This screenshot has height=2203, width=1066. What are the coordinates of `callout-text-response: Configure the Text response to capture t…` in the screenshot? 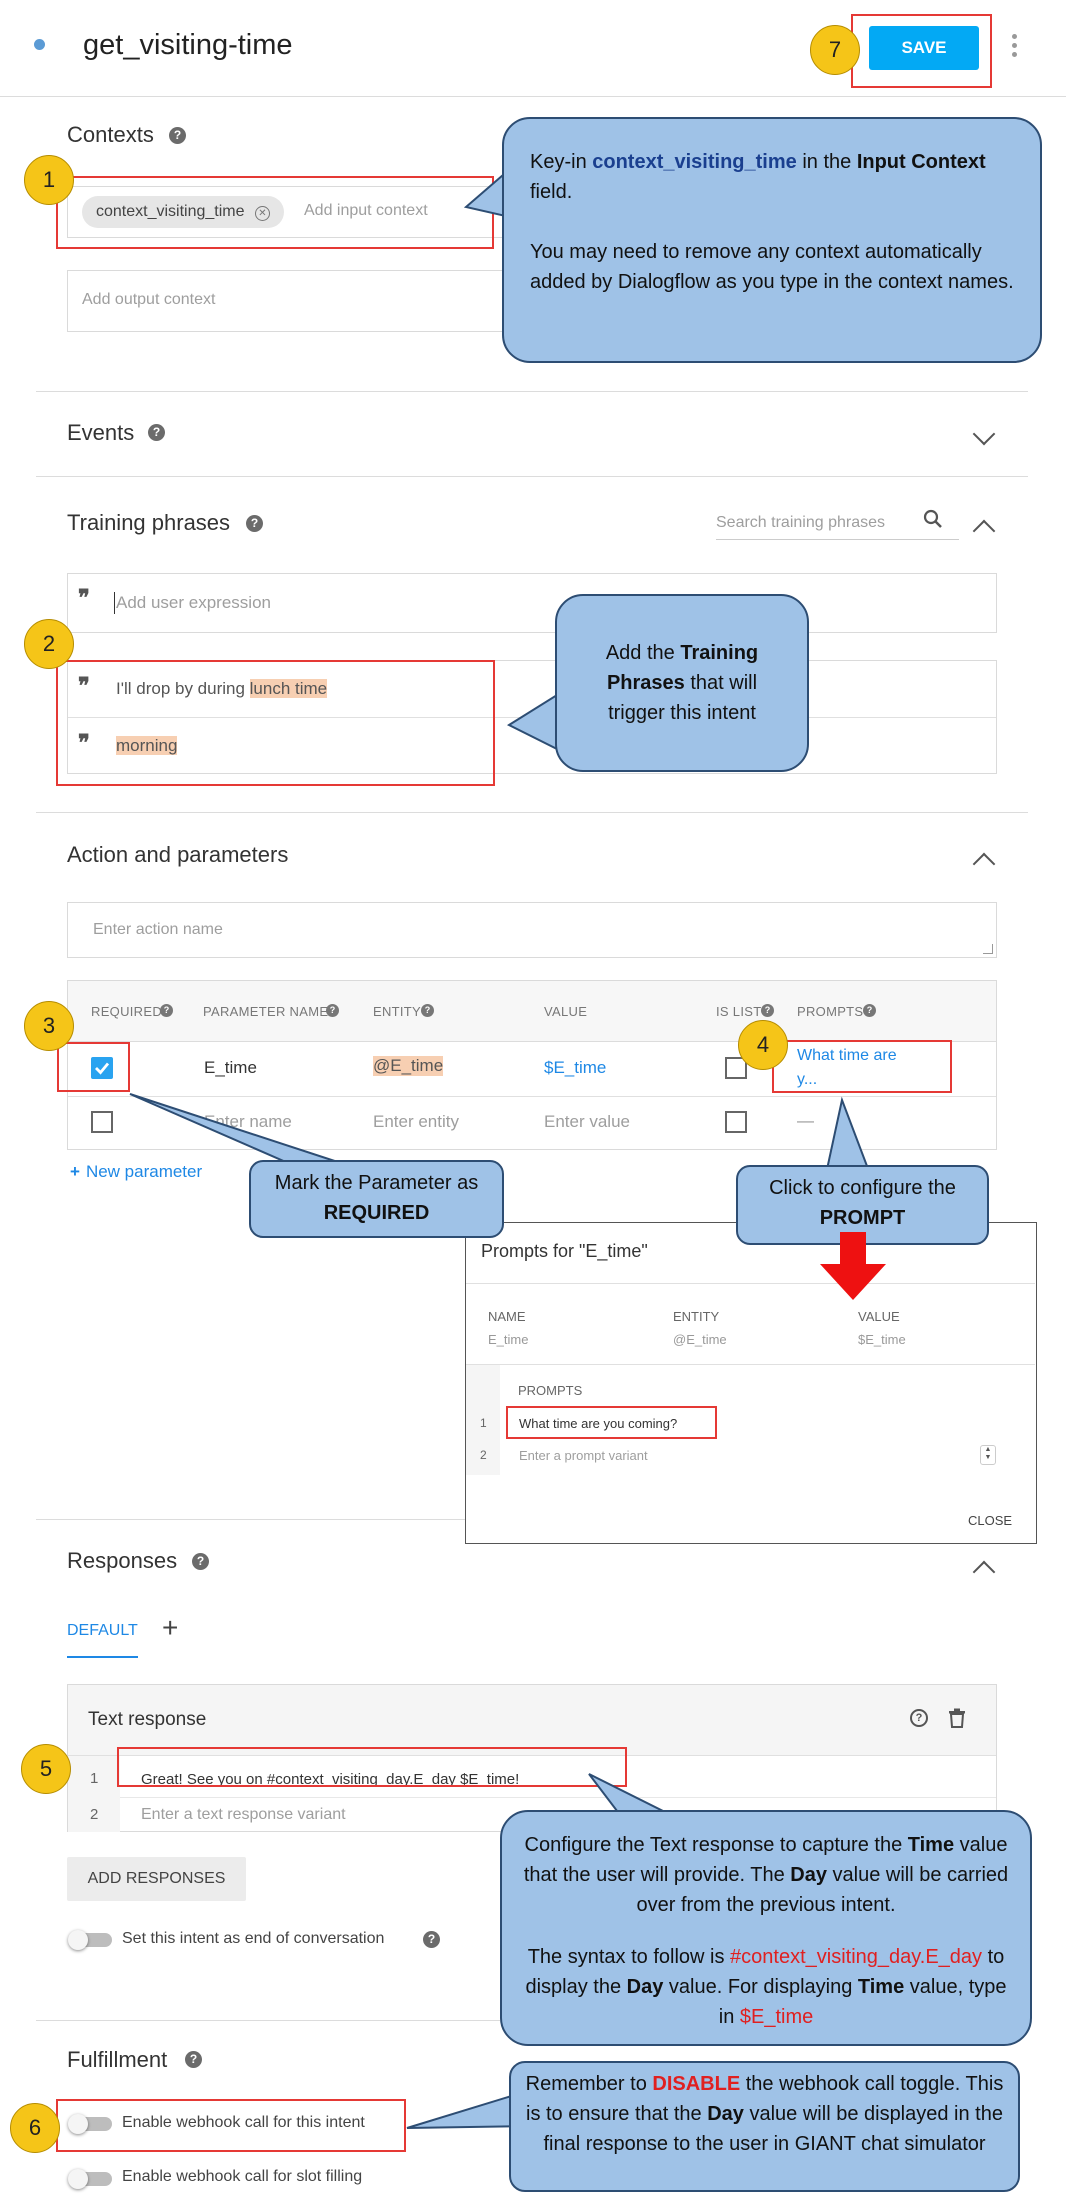 It's located at (766, 1928).